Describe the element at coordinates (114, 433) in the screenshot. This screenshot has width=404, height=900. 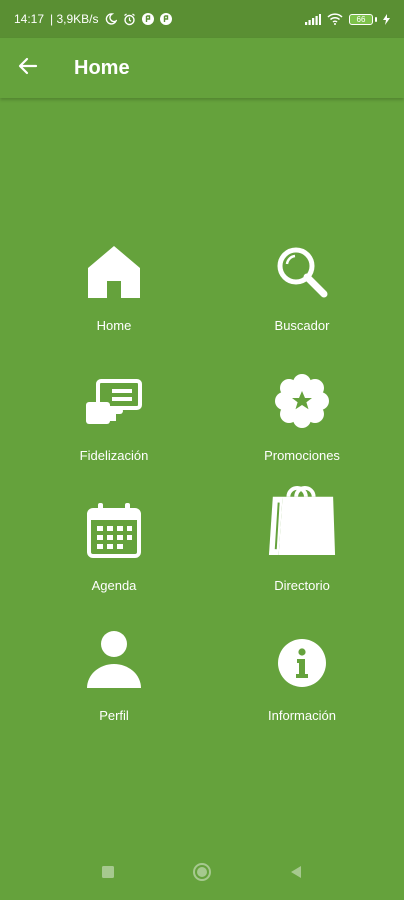
I see `menu-item-fidelizacion: Fidelización` at that location.